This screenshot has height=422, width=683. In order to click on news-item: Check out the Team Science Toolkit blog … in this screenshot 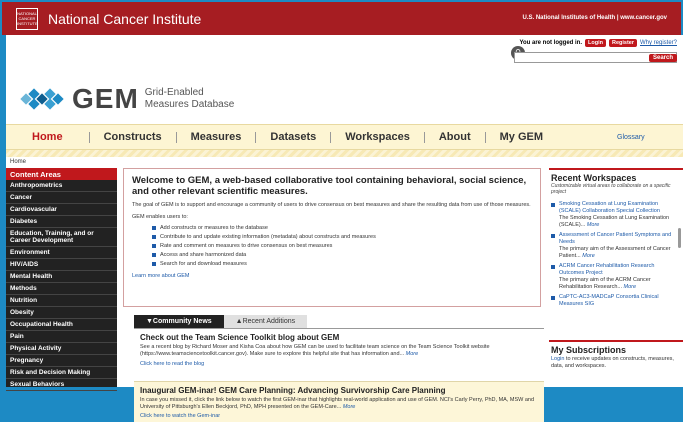, I will do `click(339, 357)`.